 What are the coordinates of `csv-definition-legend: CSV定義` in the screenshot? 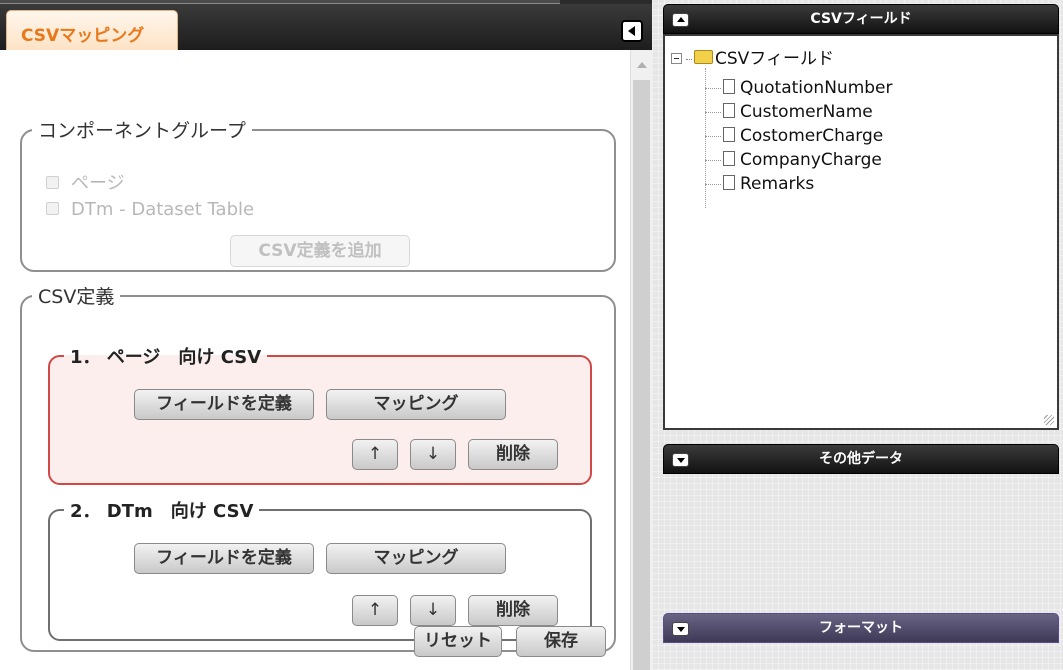 It's located at (76, 297).